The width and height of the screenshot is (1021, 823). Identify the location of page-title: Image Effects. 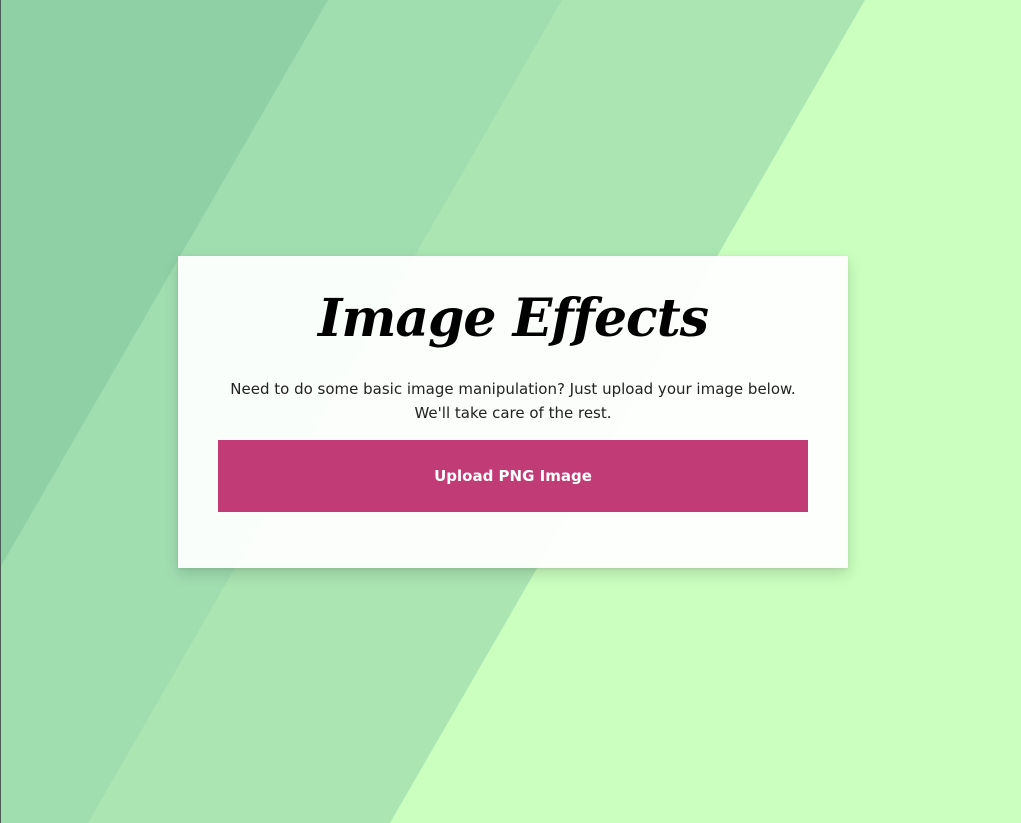
(513, 318).